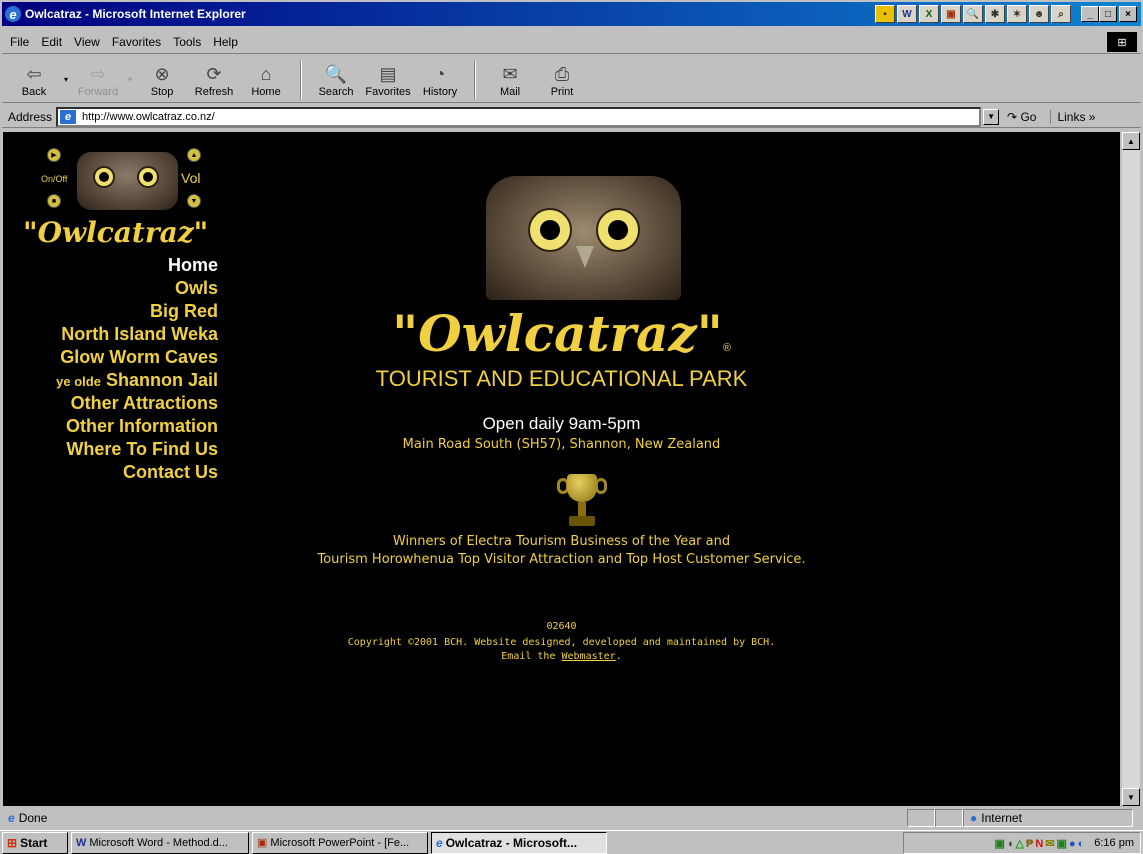  I want to click on search-shortcut-icon: ⌕, so click(1061, 14).